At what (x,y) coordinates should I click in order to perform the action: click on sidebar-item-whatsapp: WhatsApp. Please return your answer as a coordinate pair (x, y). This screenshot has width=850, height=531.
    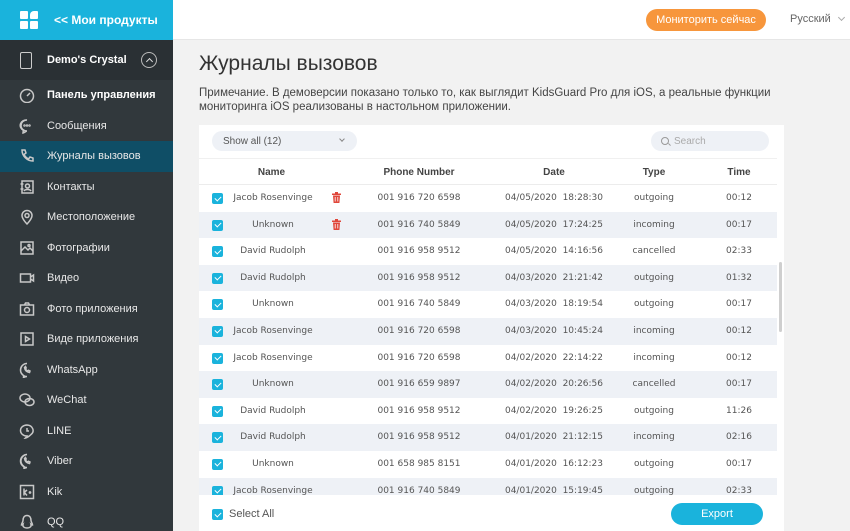
    Looking at the image, I should click on (86, 370).